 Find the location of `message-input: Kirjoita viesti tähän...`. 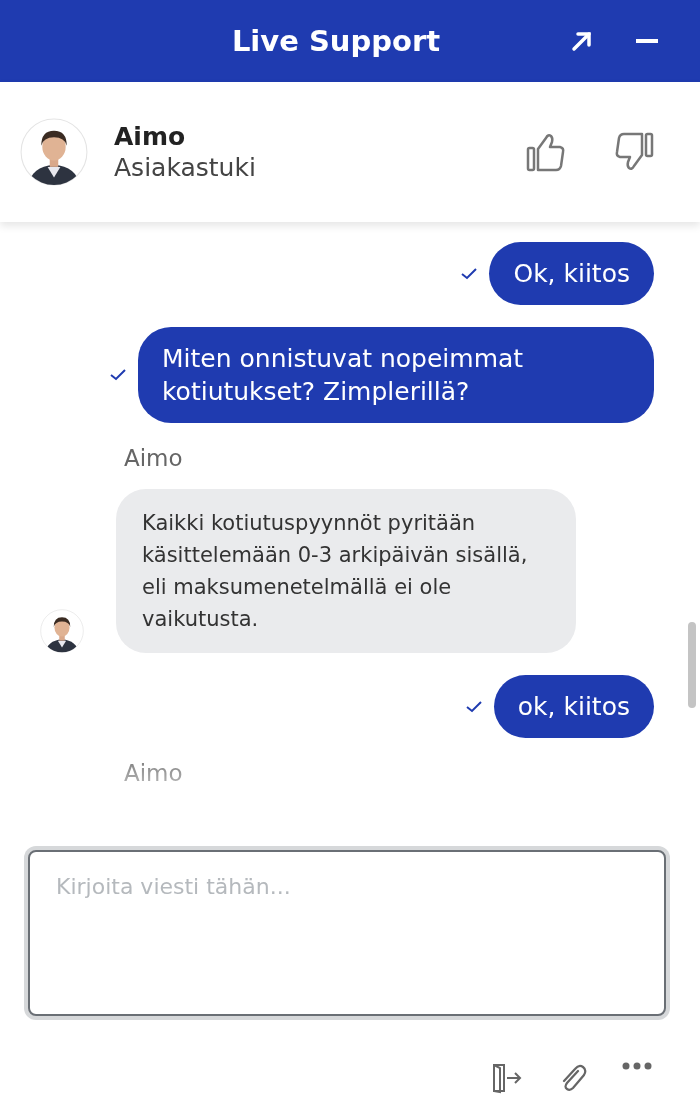

message-input: Kirjoita viesti tähän... is located at coordinates (347, 933).